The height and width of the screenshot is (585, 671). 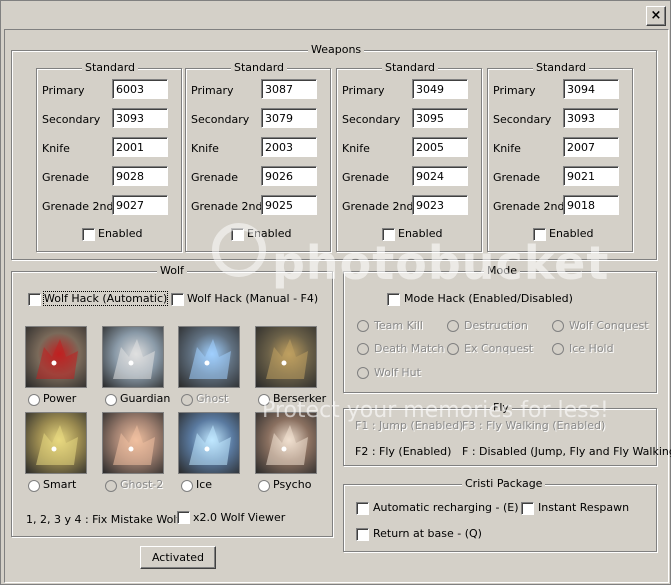 I want to click on cristi-title: Cristi Package, so click(x=504, y=484).